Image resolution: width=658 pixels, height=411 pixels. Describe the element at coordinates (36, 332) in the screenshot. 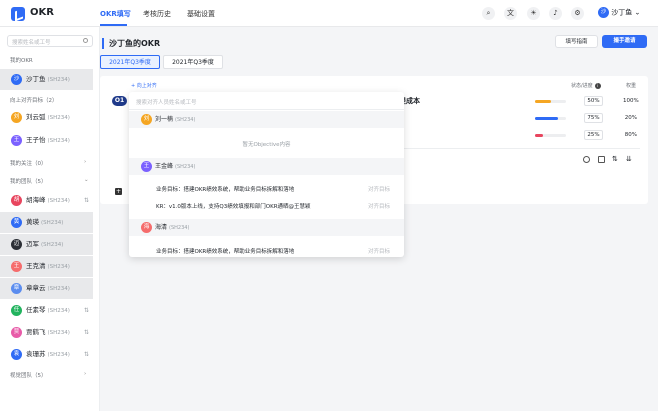

I see `sidebar-item-label: 贾鹤飞` at that location.